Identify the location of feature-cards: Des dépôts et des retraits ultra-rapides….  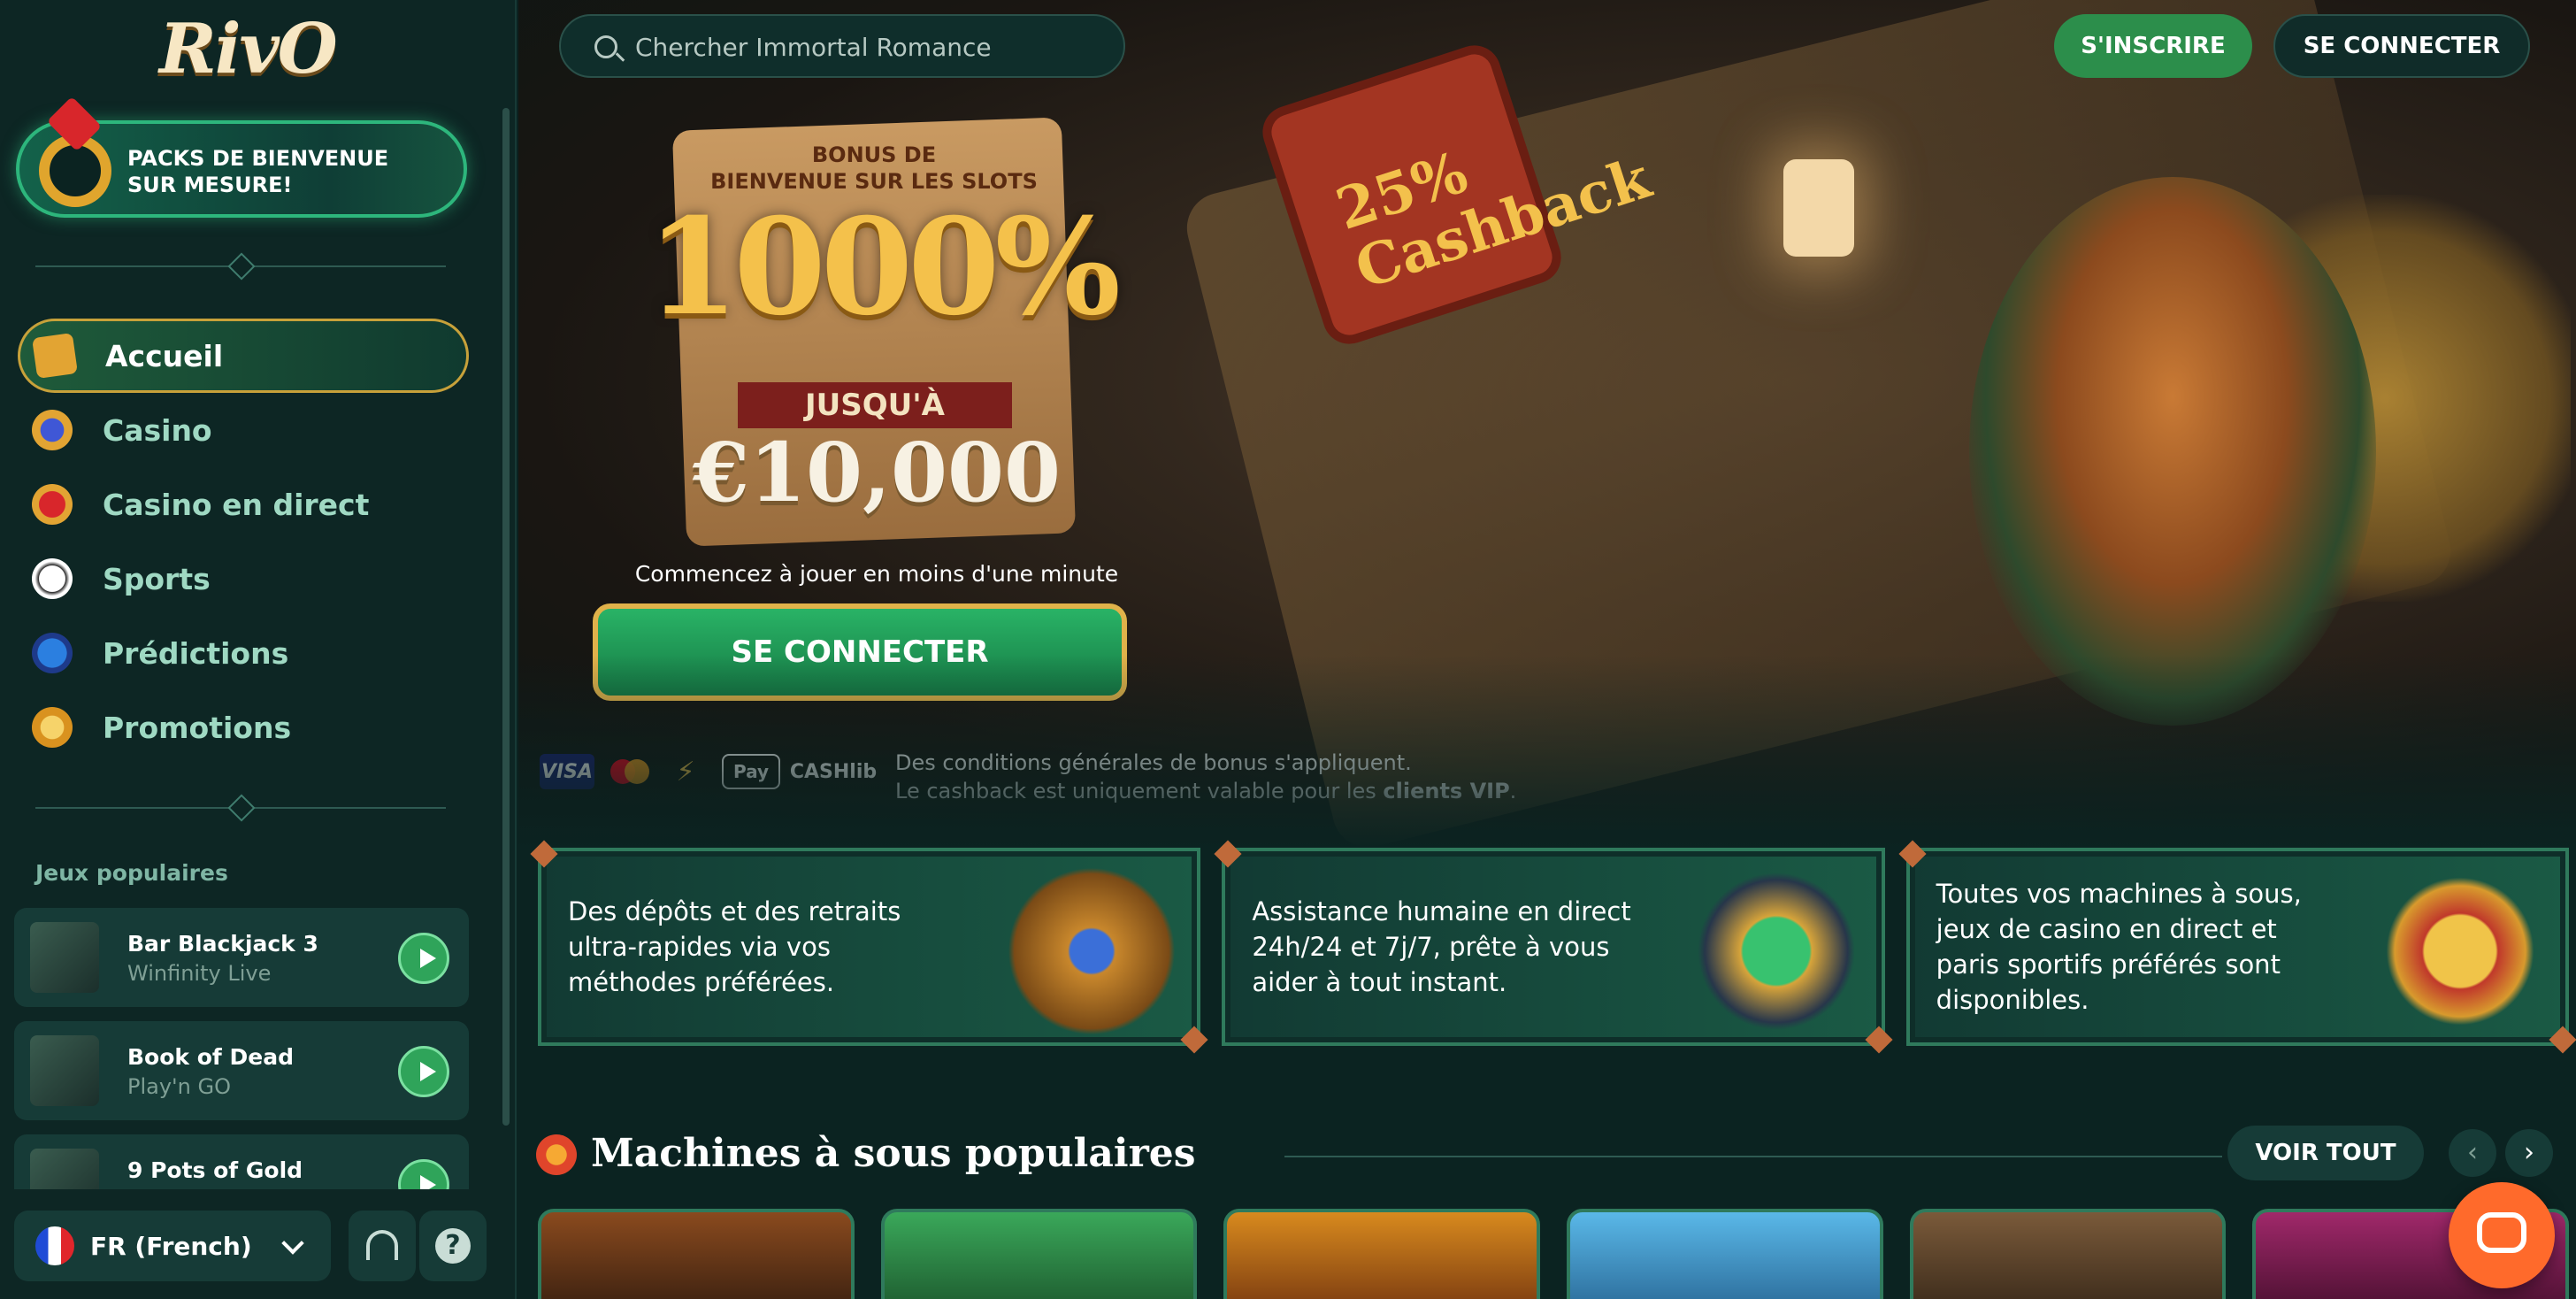
(1553, 947).